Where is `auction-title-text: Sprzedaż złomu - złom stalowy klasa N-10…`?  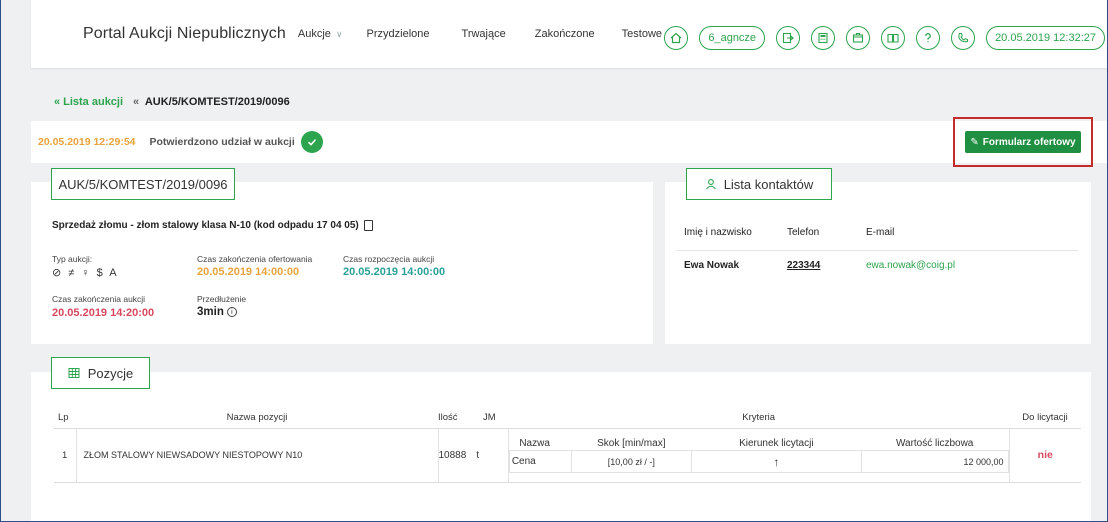 auction-title-text: Sprzedaż złomu - złom stalowy klasa N-10… is located at coordinates (205, 225).